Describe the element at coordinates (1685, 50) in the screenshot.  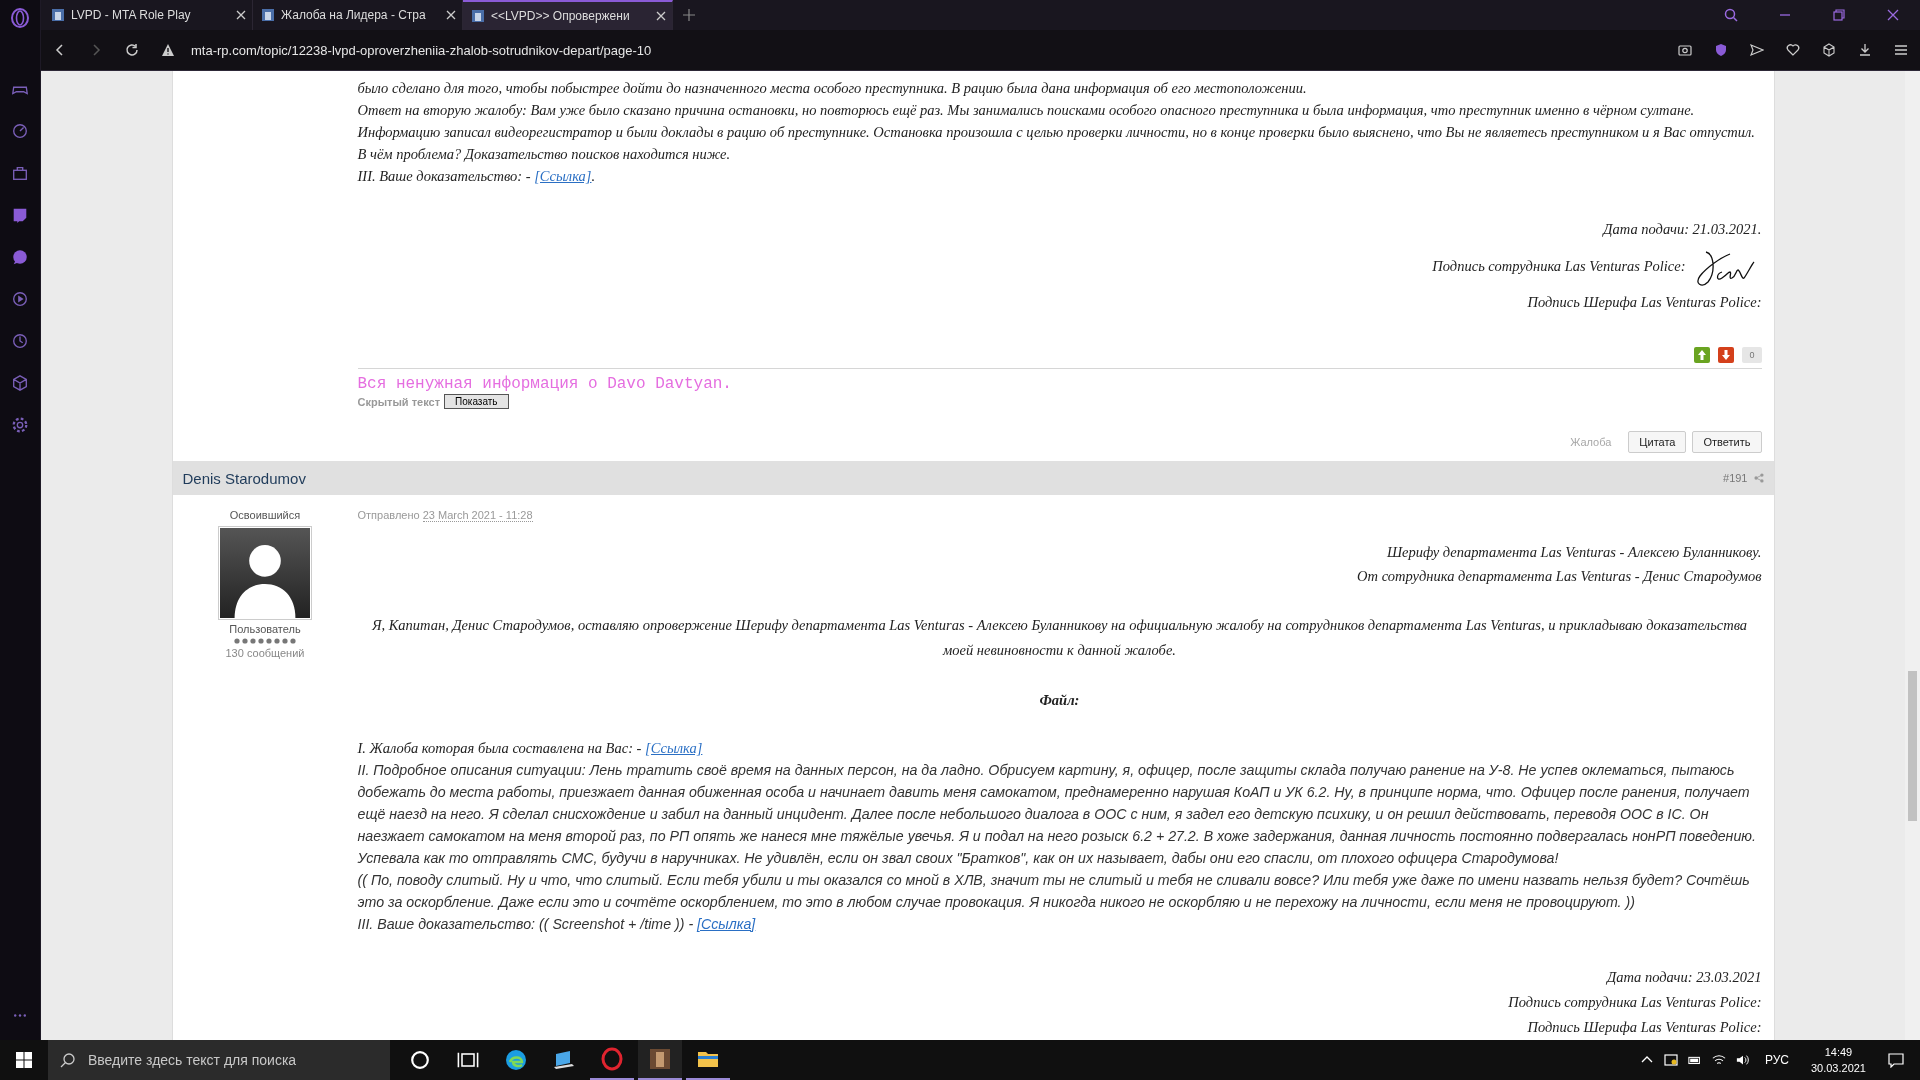
I see `camera-icon` at that location.